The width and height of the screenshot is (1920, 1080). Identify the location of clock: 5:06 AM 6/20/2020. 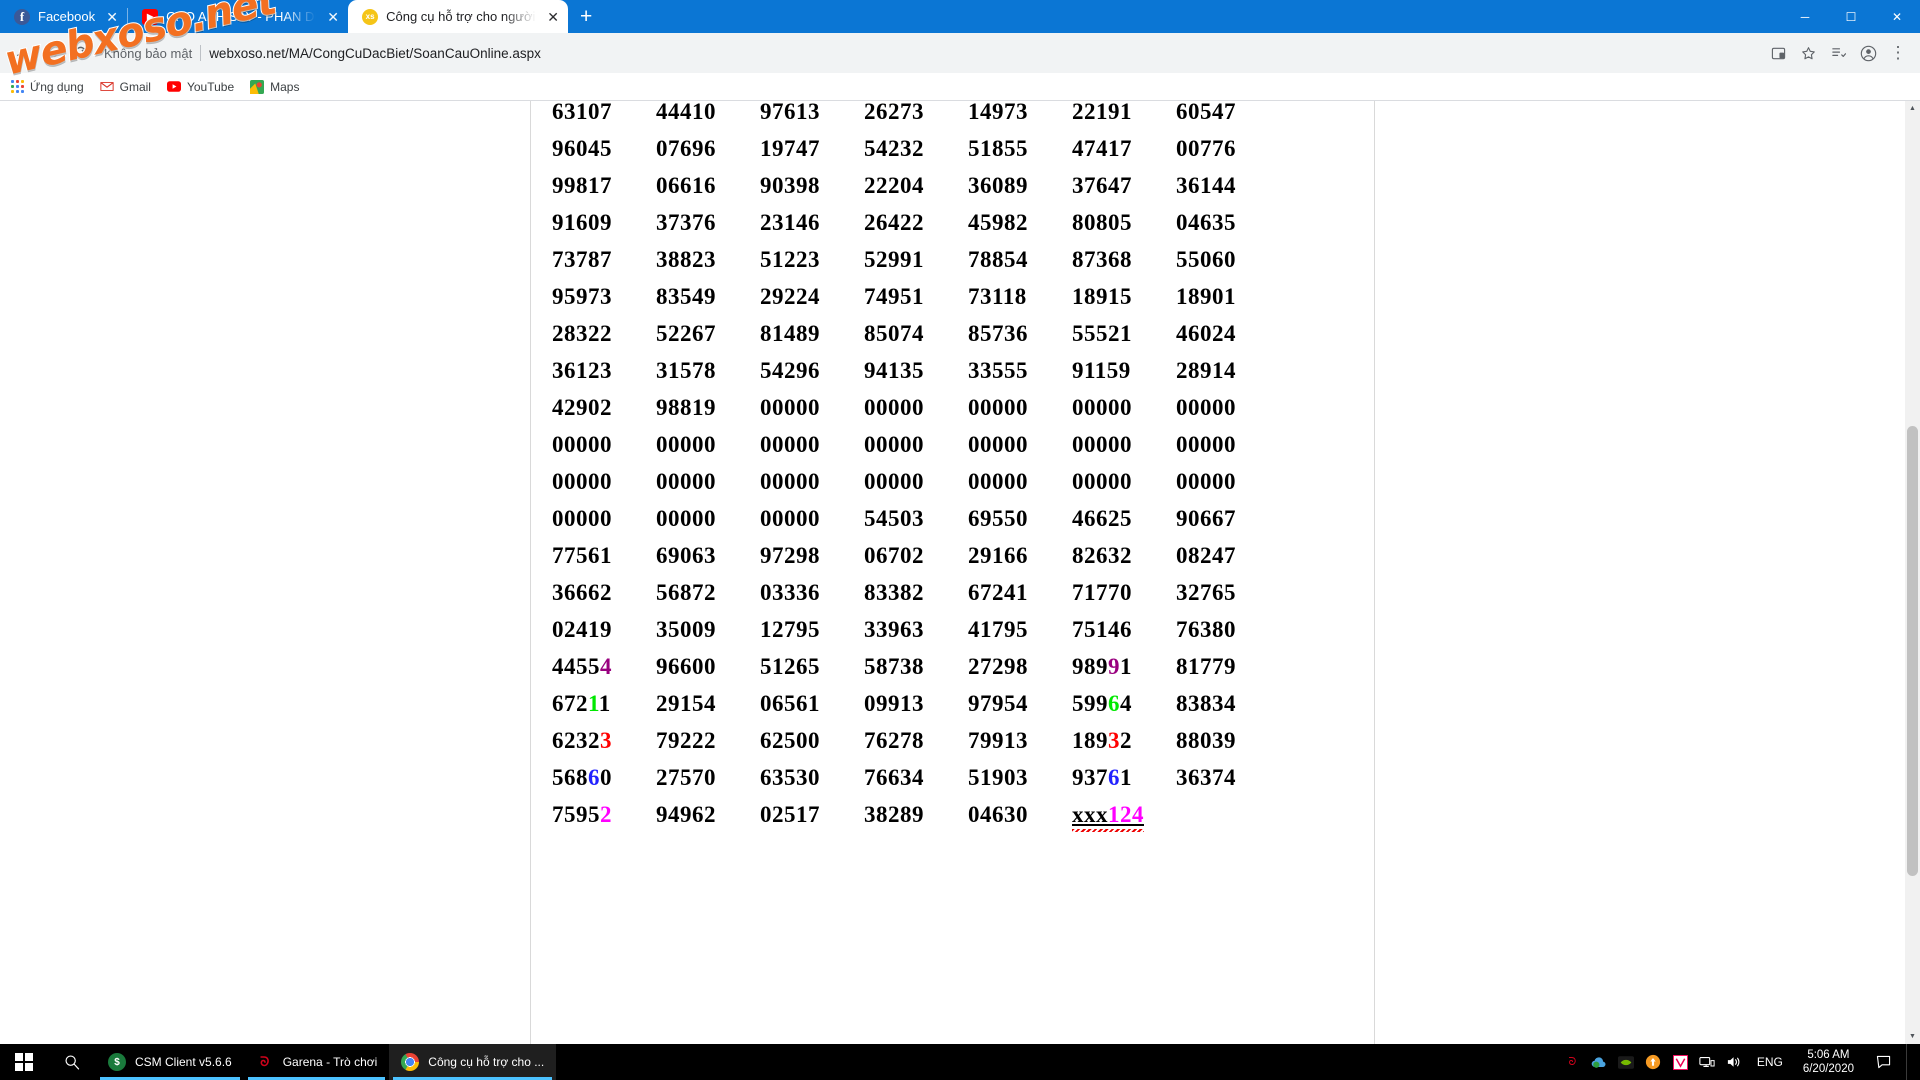
(1828, 1062).